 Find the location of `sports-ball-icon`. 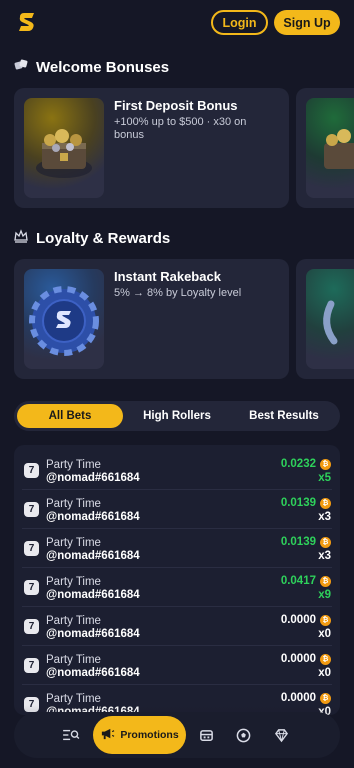

sports-ball-icon is located at coordinates (243, 735).